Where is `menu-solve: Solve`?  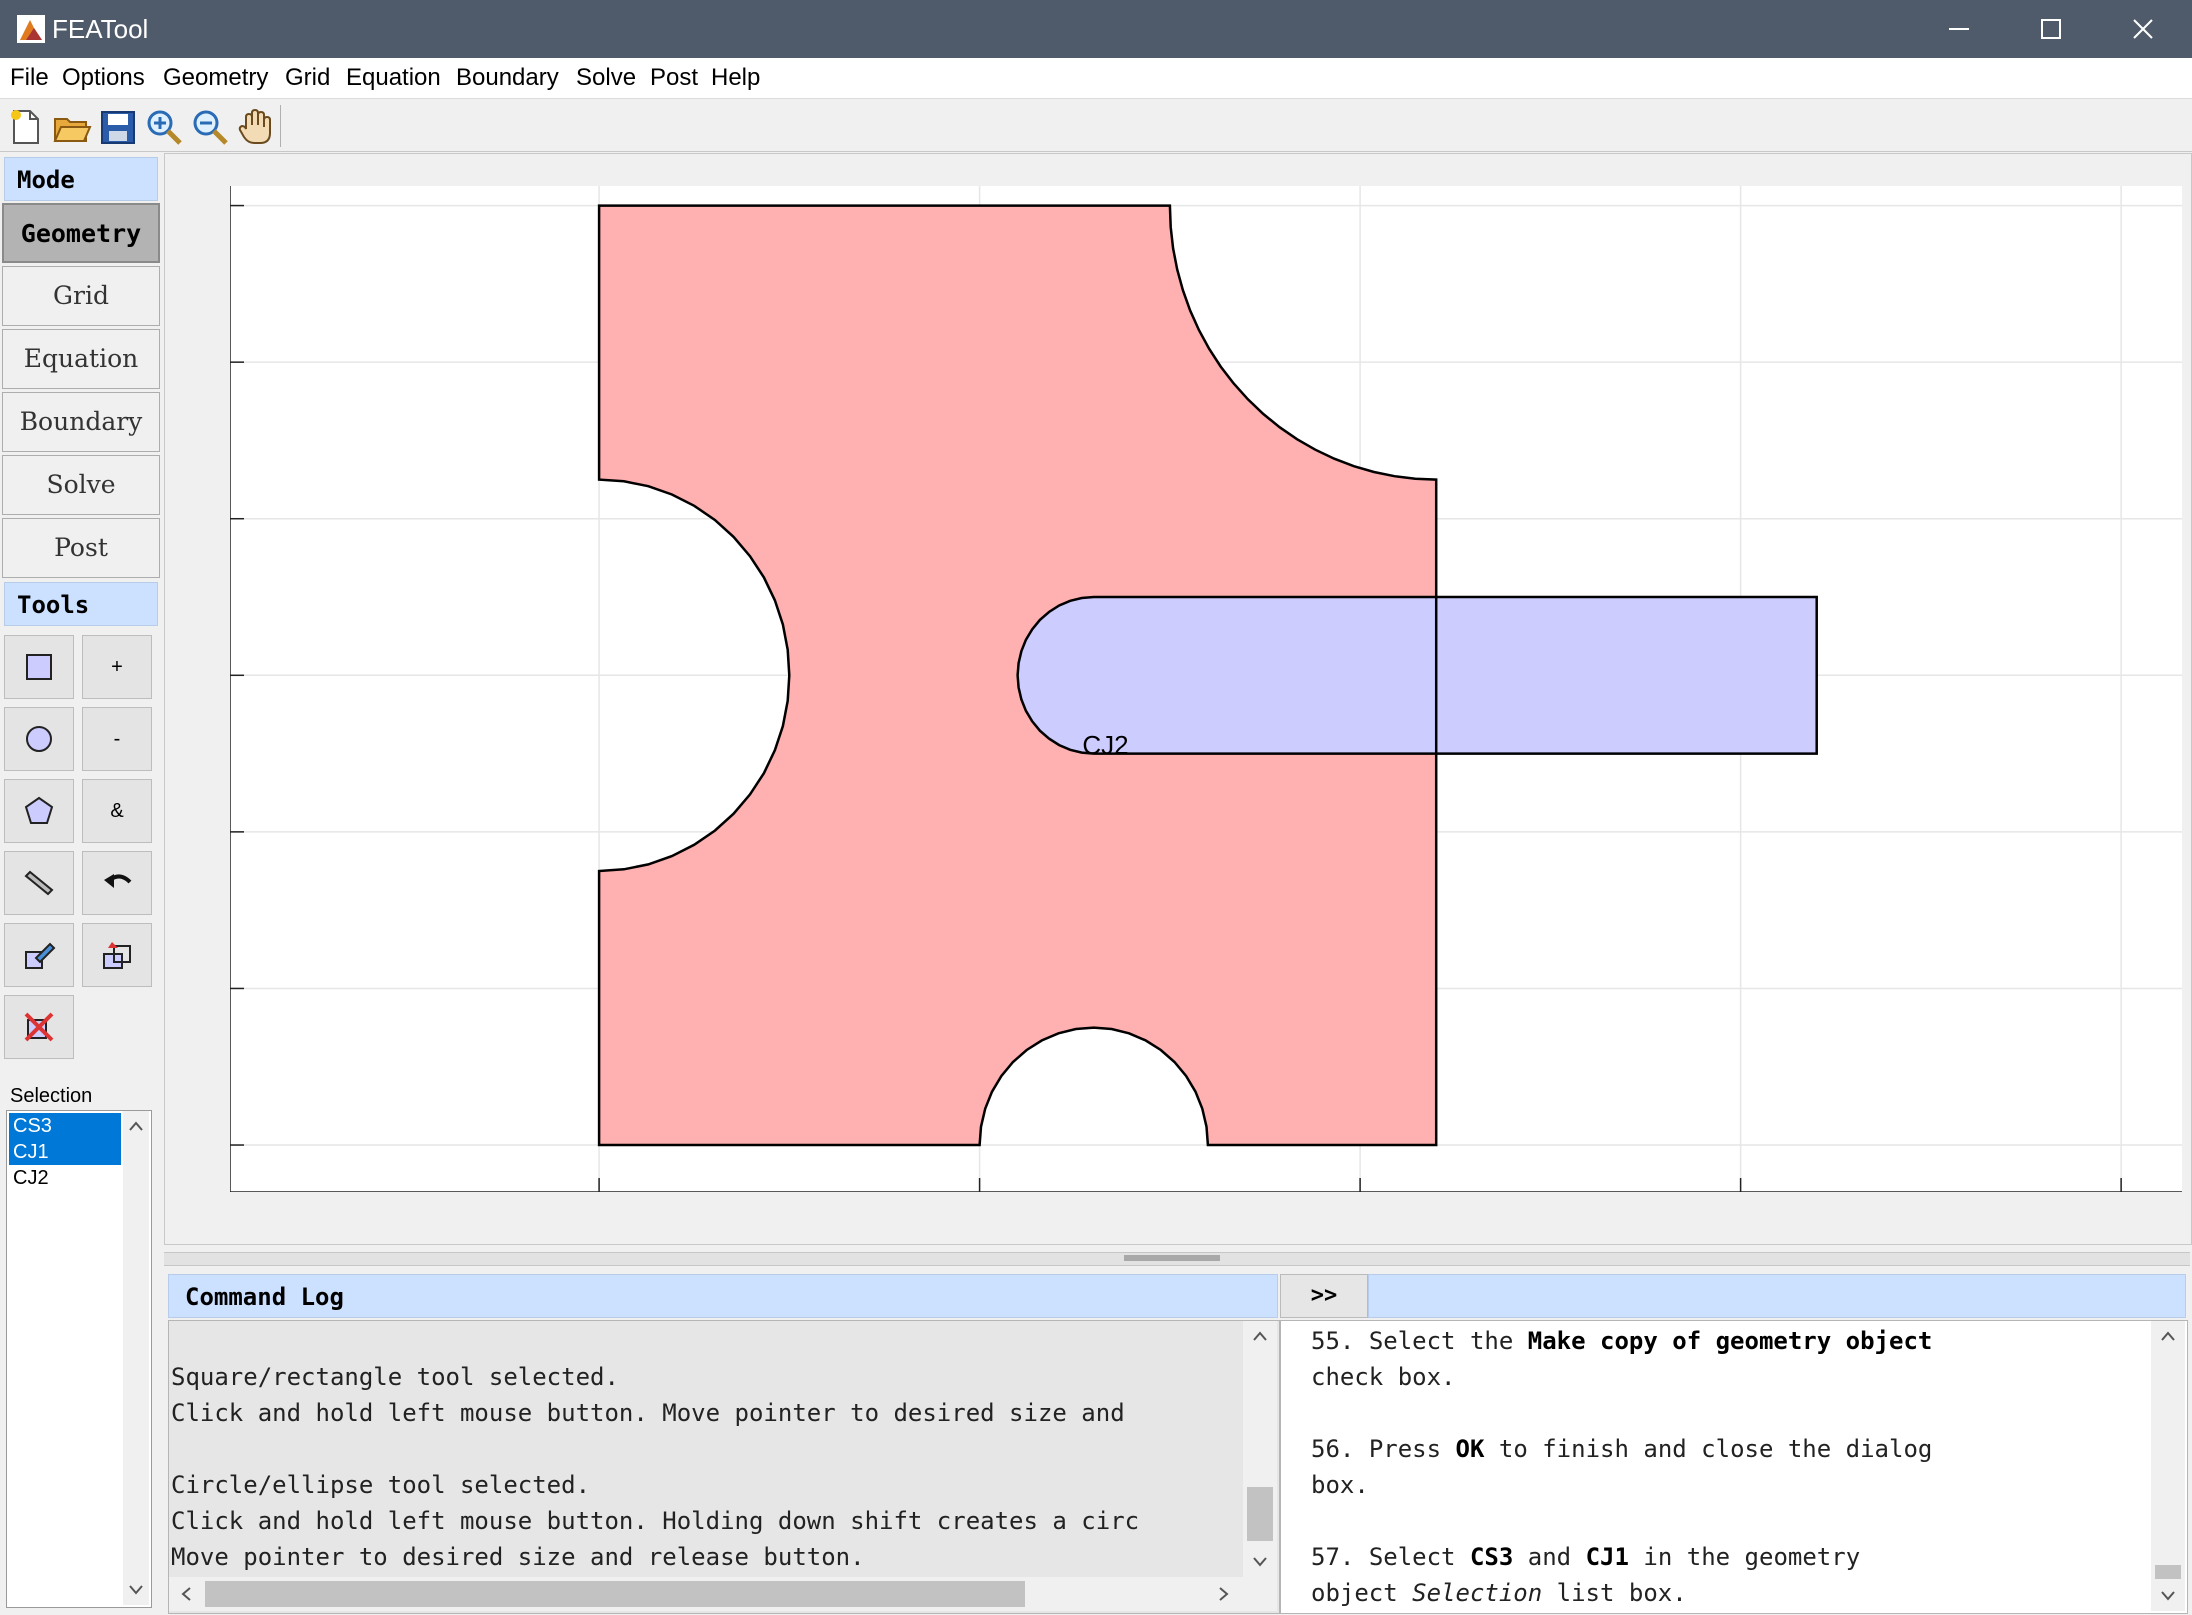 menu-solve: Solve is located at coordinates (606, 78).